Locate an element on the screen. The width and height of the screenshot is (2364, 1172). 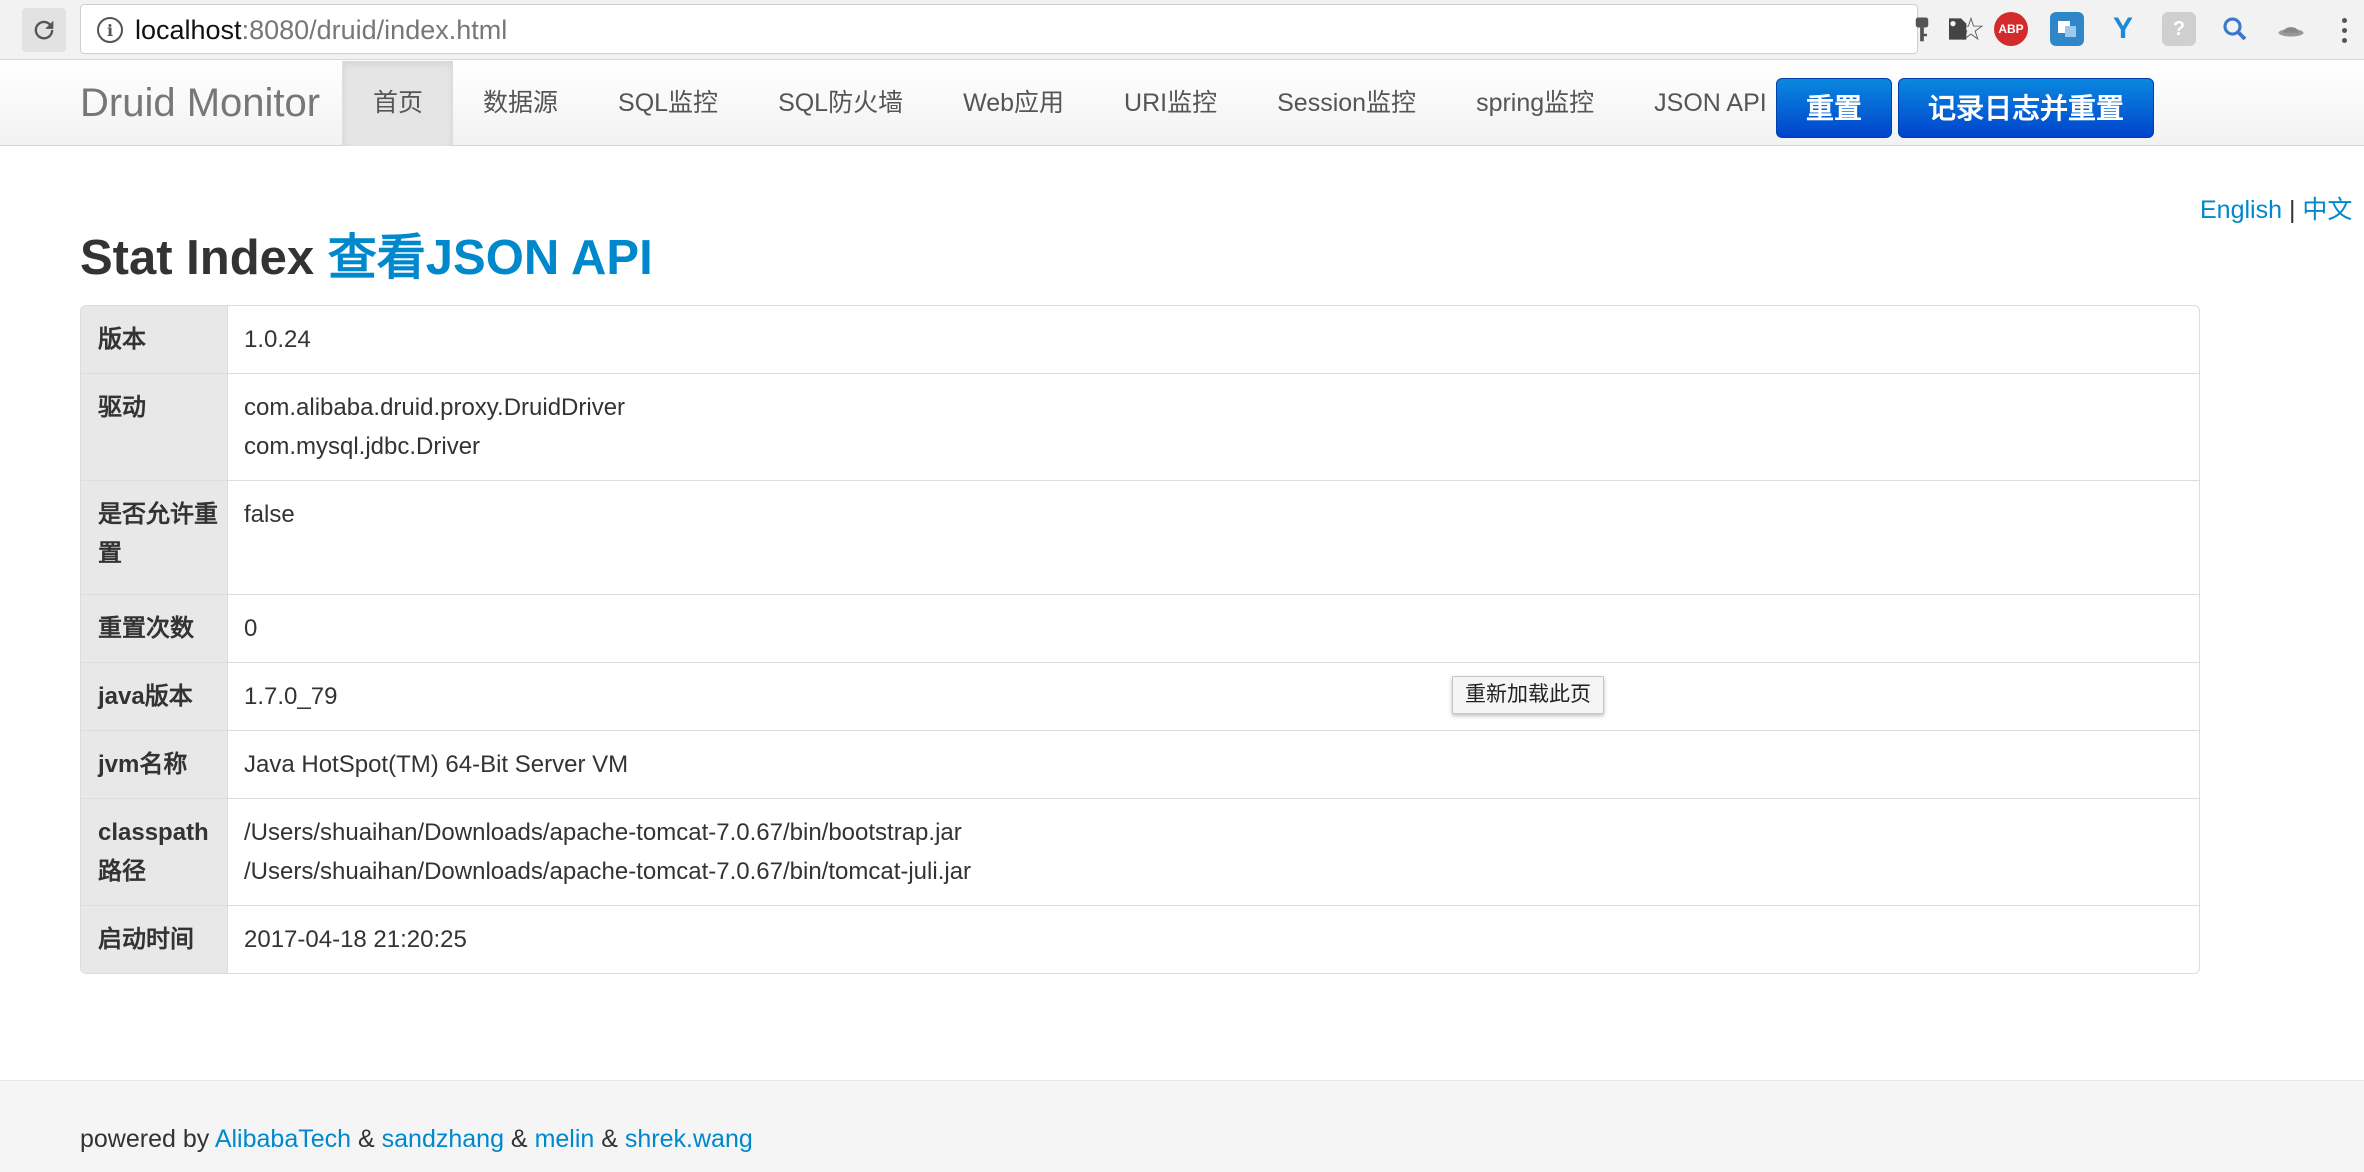
table-row: jvm名称 Java HotSpot(TM) 64-Bit Server VM is located at coordinates (1140, 764).